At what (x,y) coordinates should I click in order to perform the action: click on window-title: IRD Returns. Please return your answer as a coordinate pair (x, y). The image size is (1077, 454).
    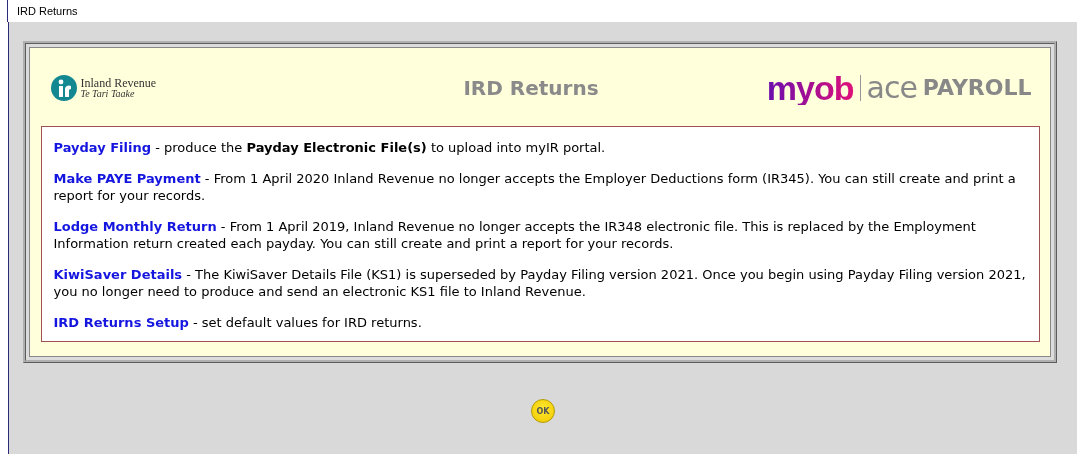
    Looking at the image, I should click on (47, 11).